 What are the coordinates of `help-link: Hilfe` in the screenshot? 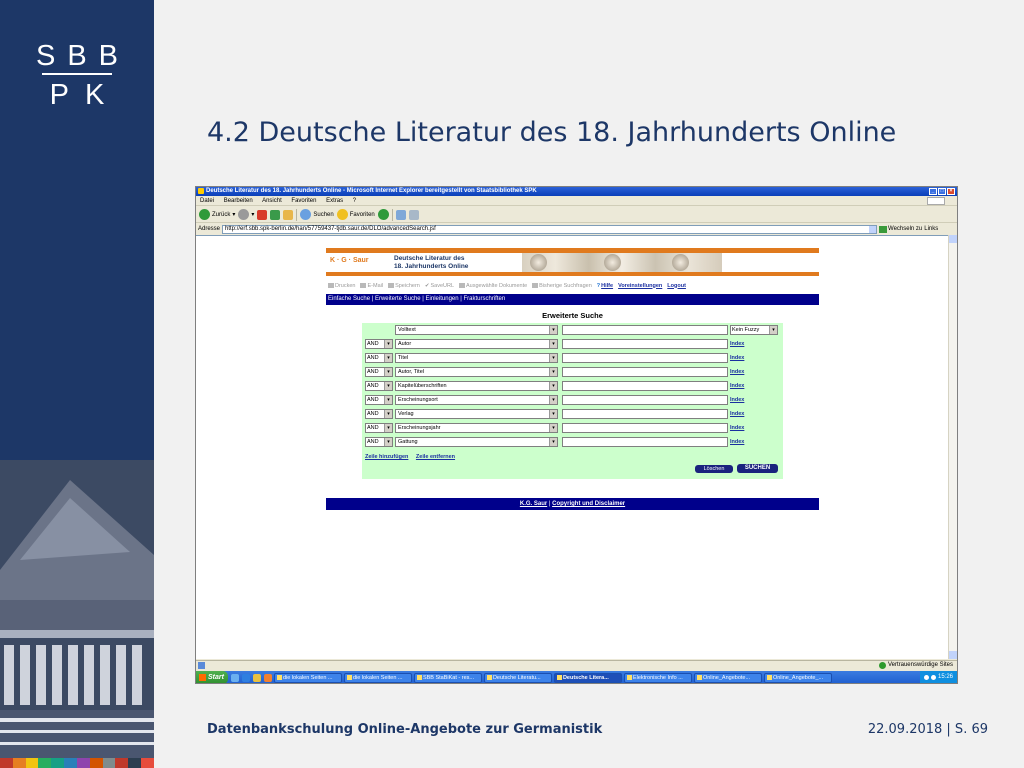 It's located at (607, 286).